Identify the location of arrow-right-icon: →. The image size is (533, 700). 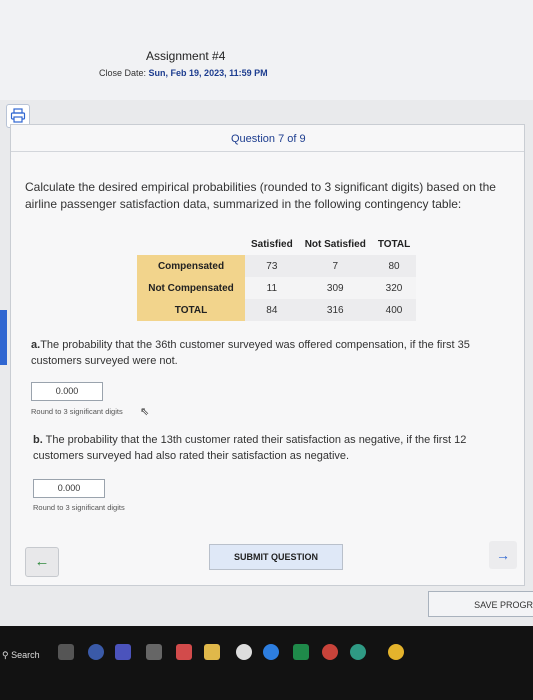
(503, 555).